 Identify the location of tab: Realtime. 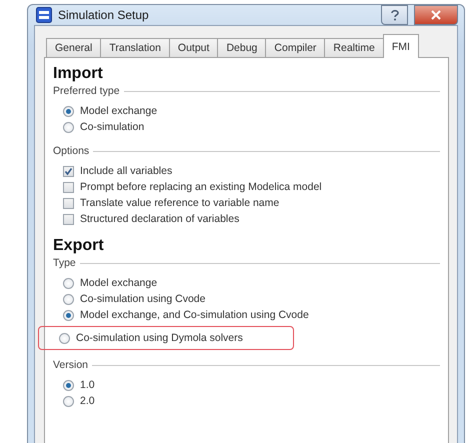
(354, 47).